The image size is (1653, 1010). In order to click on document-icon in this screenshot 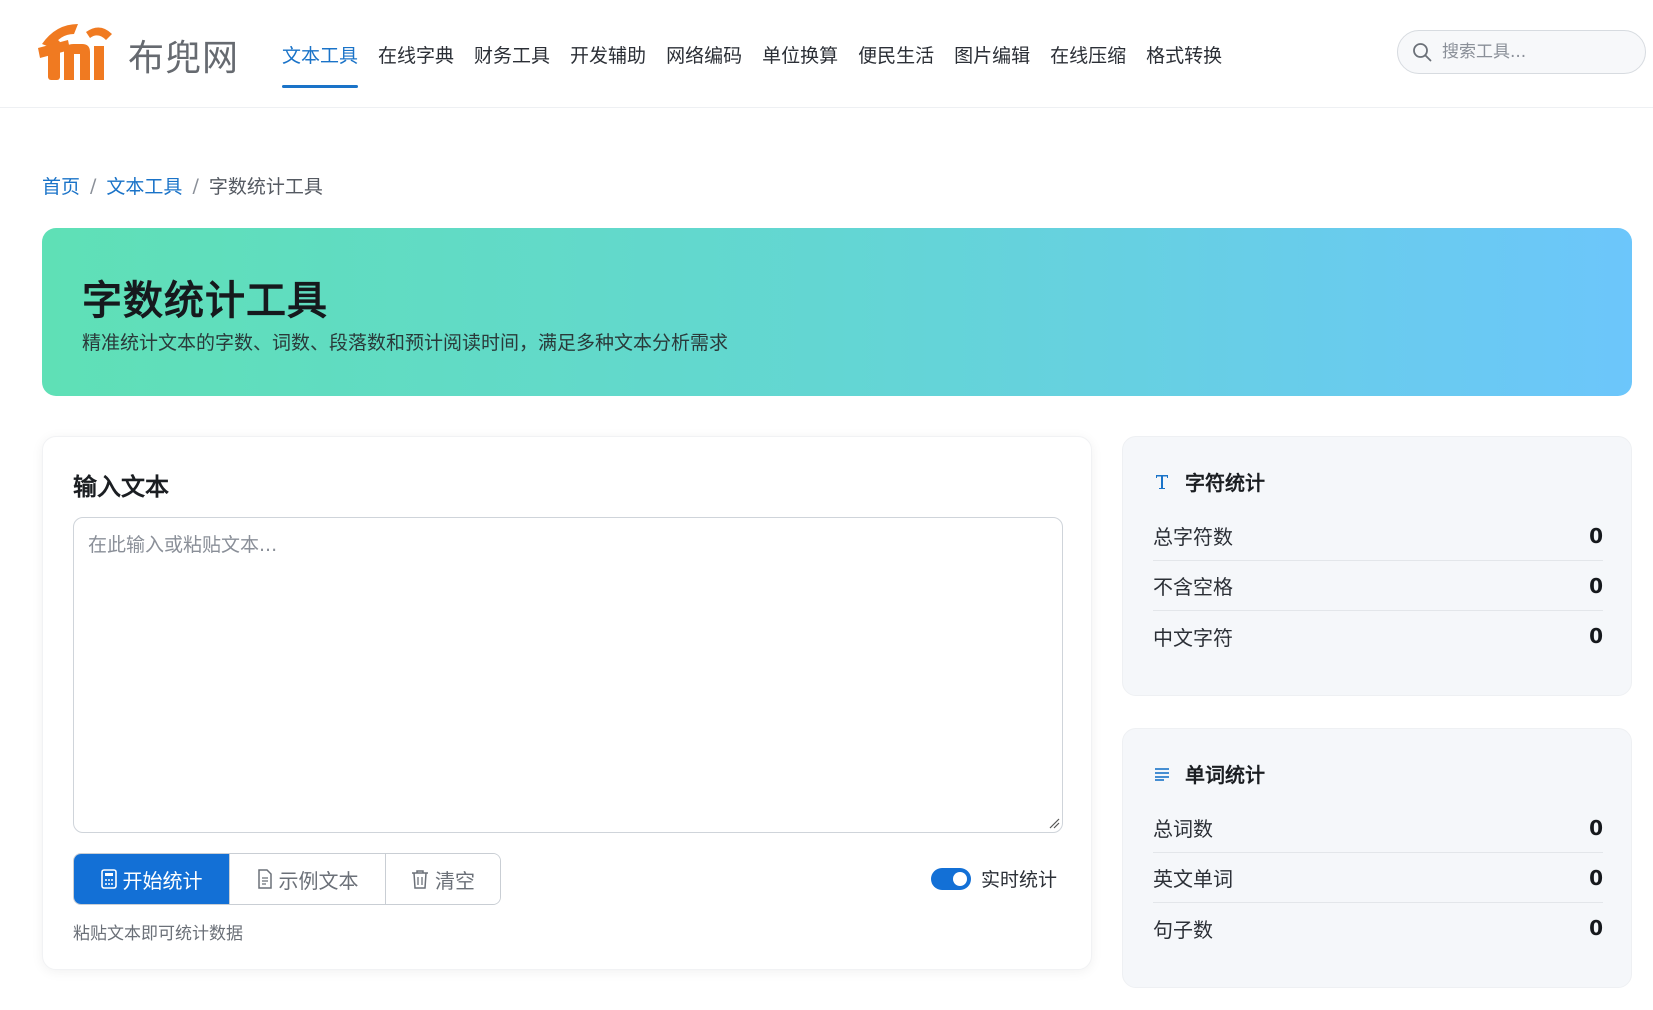, I will do `click(264, 879)`.